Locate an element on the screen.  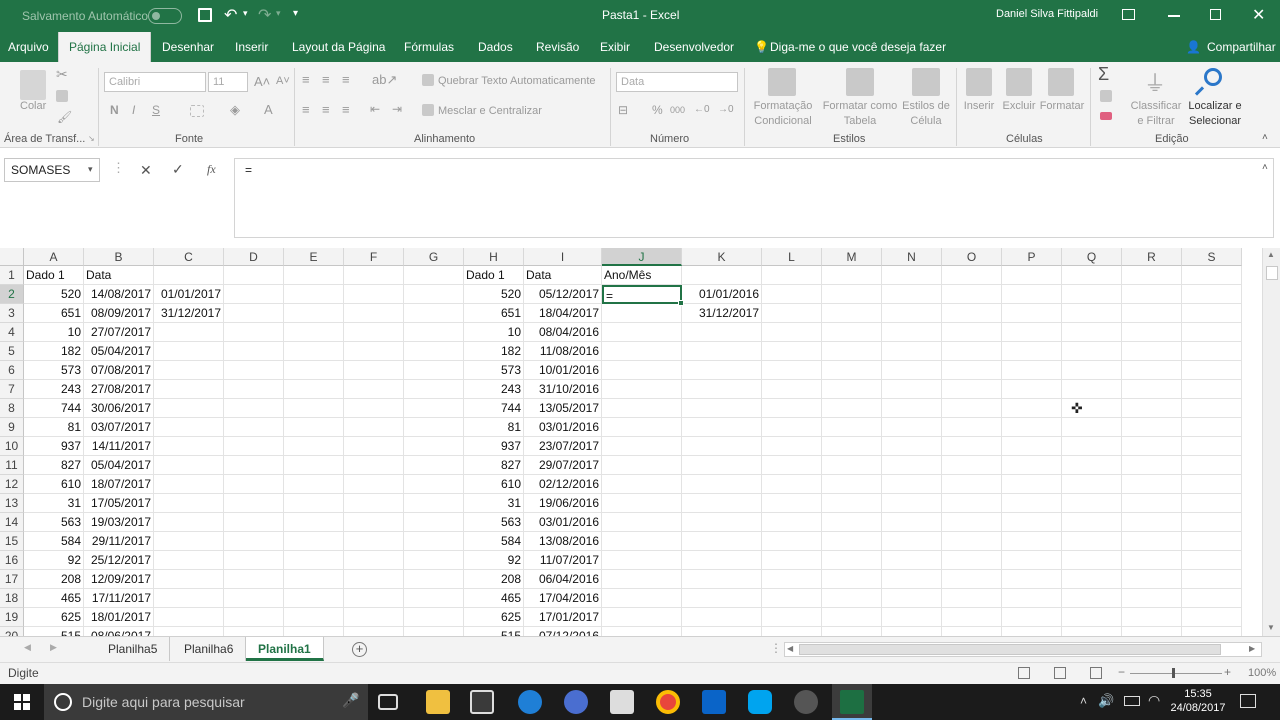
cell-o1 is located at coordinates (972, 275).